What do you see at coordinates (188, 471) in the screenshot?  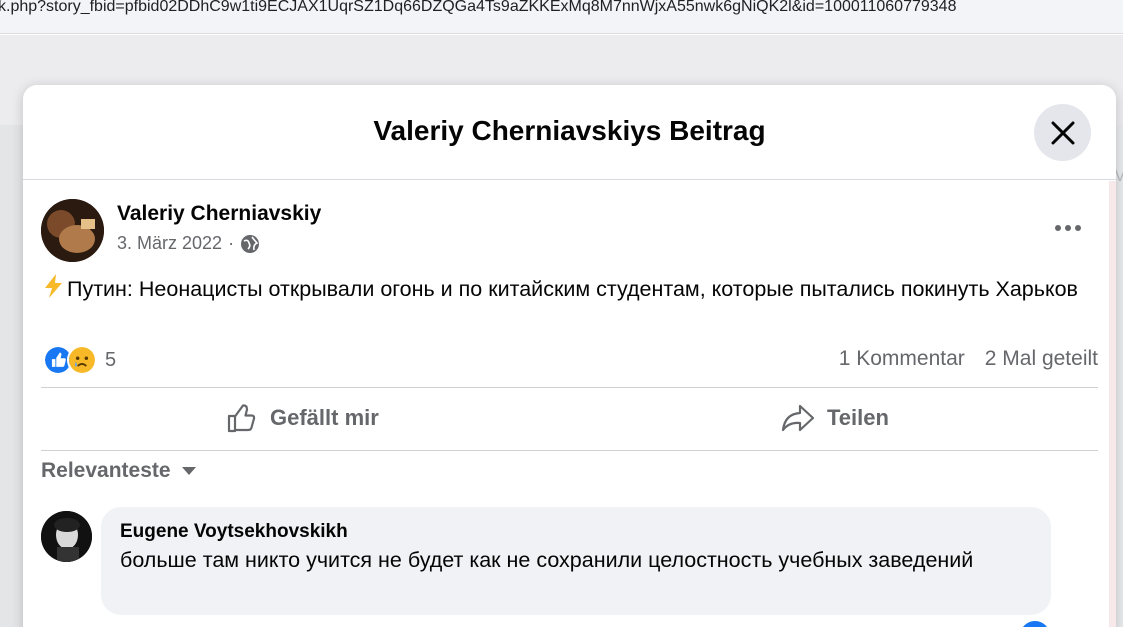 I see `caret-down-icon` at bounding box center [188, 471].